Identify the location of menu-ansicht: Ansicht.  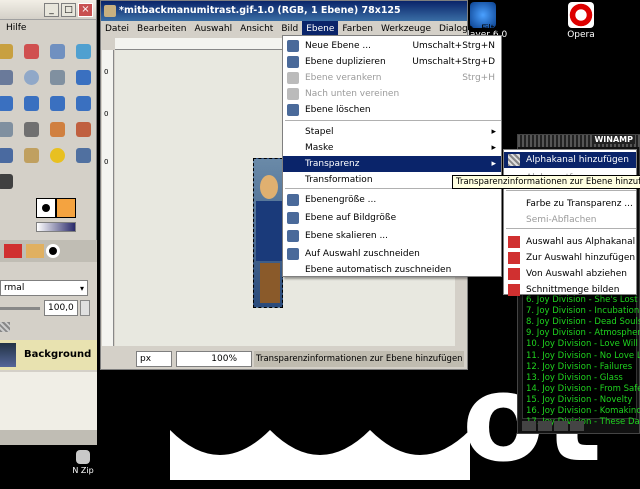
(256, 29).